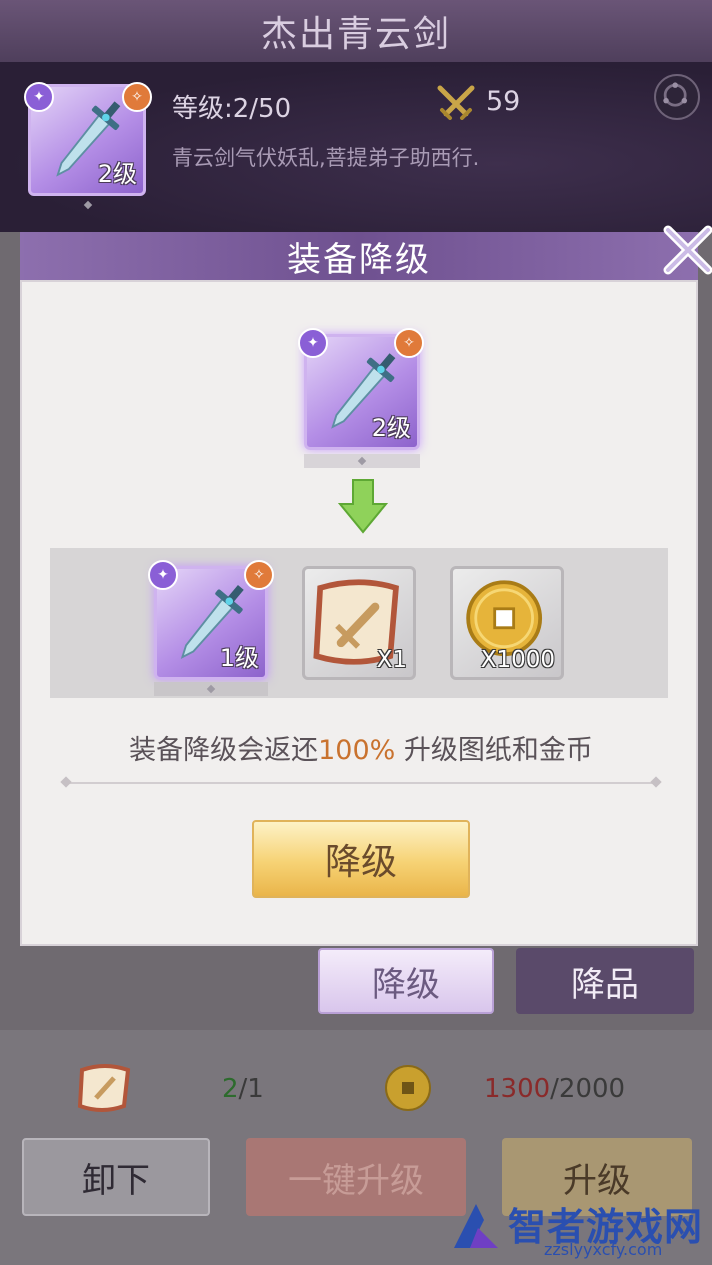  What do you see at coordinates (476, 1226) in the screenshot?
I see `watermark-logo-icon` at bounding box center [476, 1226].